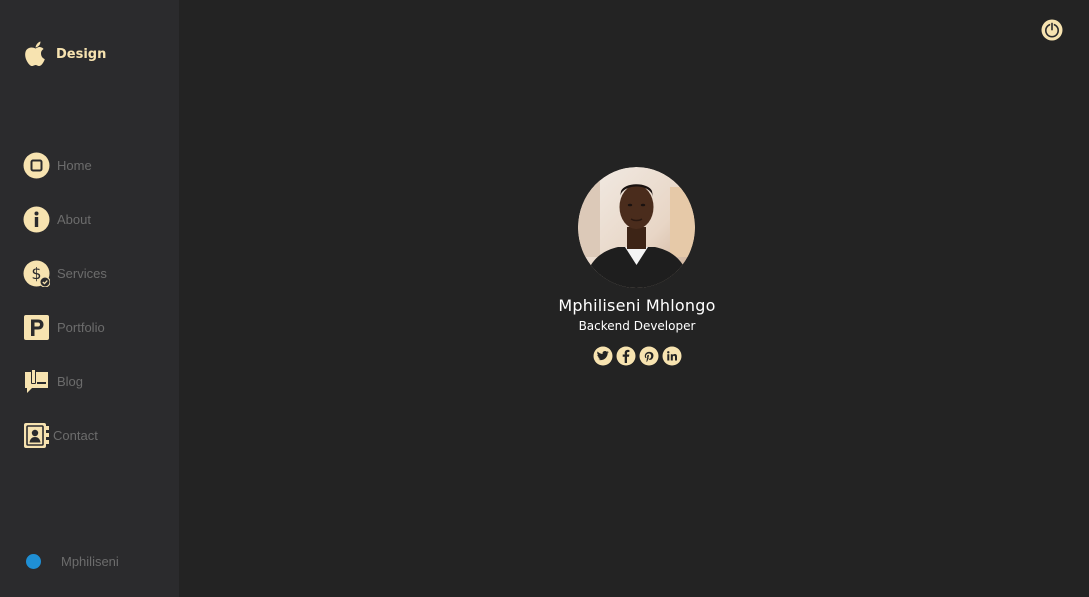  What do you see at coordinates (36, 273) in the screenshot?
I see `dollar-icon: $` at bounding box center [36, 273].